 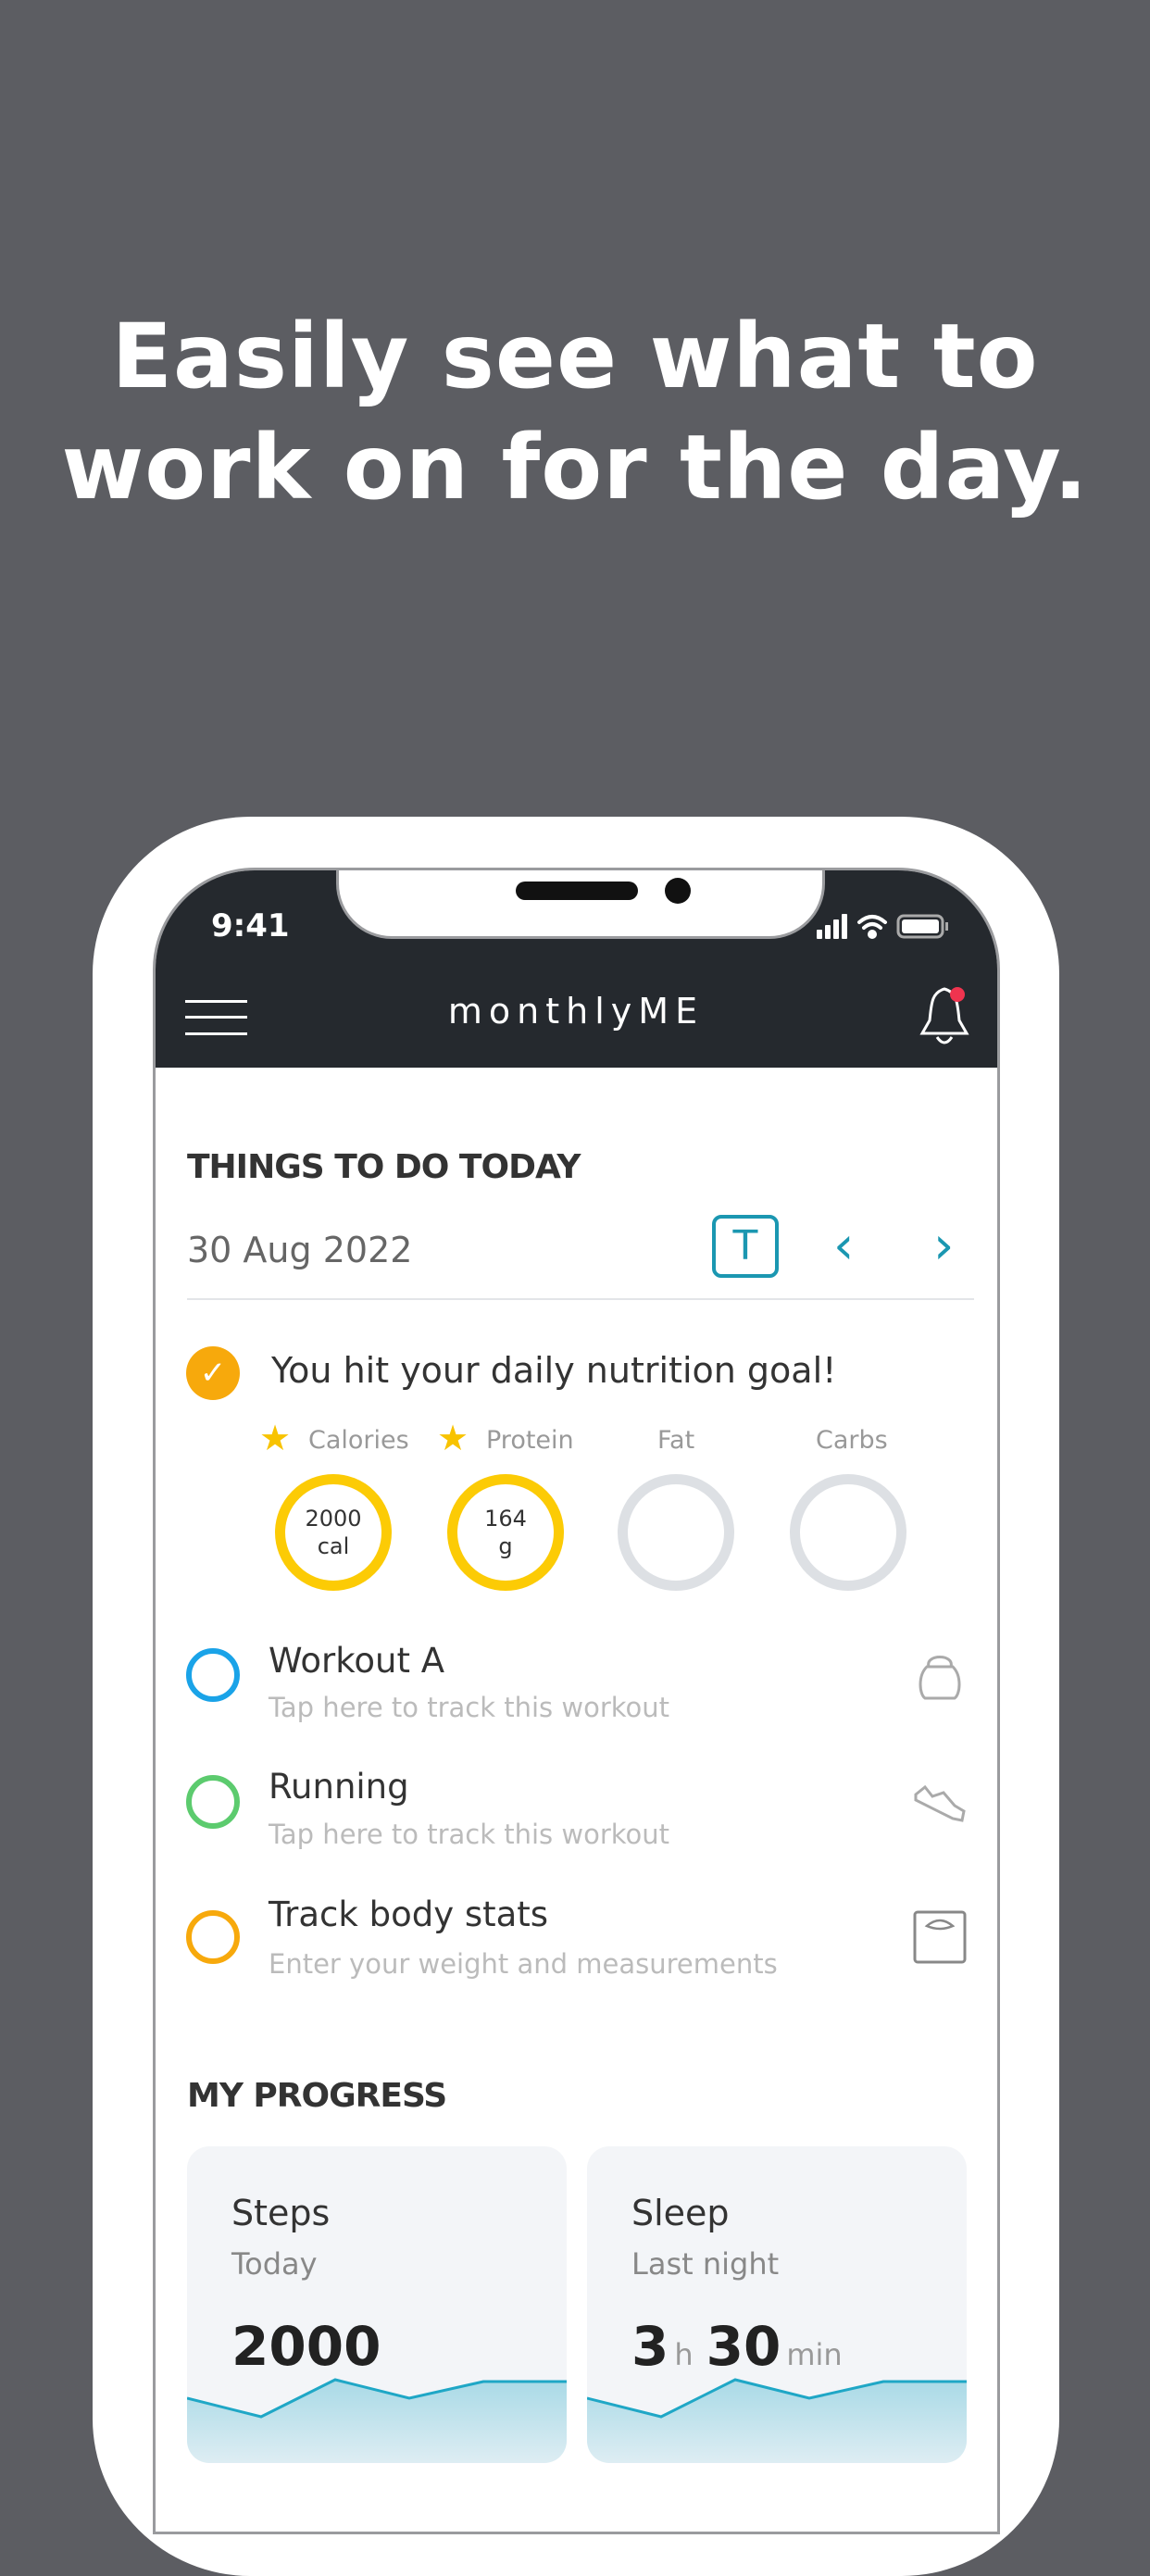 I want to click on macro-label-carbs: Carbs, so click(x=852, y=1440).